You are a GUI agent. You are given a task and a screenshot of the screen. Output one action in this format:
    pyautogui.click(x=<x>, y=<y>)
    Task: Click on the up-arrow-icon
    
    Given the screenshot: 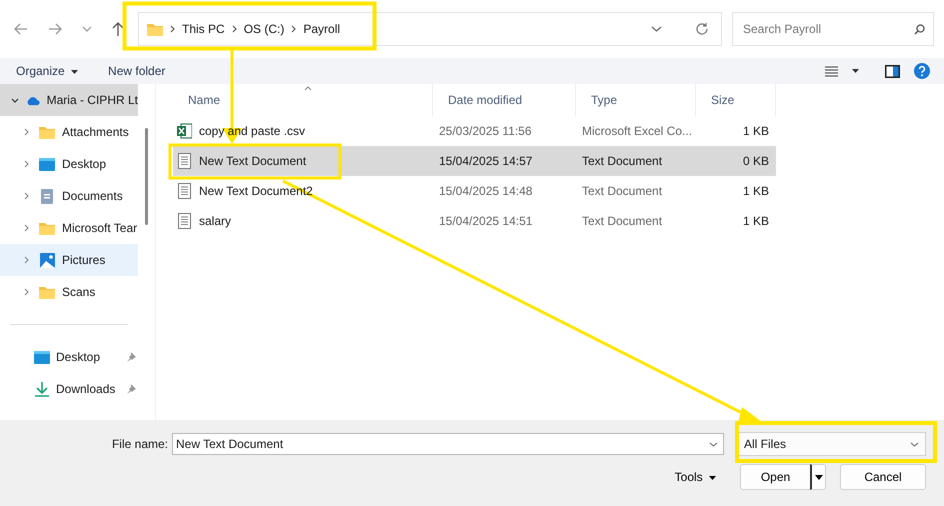 What is the action you would take?
    pyautogui.click(x=118, y=29)
    